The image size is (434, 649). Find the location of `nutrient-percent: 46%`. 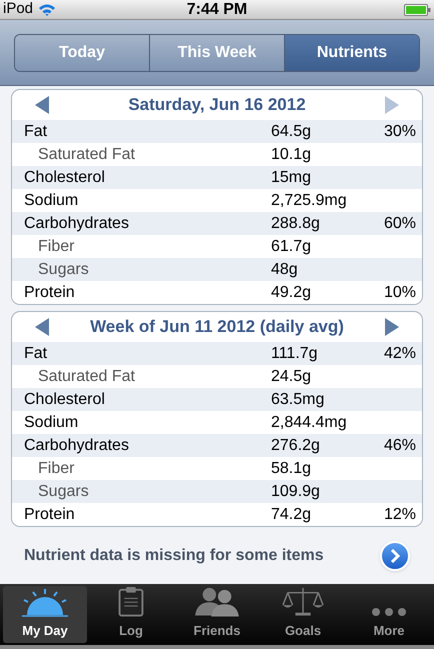

nutrient-percent: 46% is located at coordinates (399, 446).